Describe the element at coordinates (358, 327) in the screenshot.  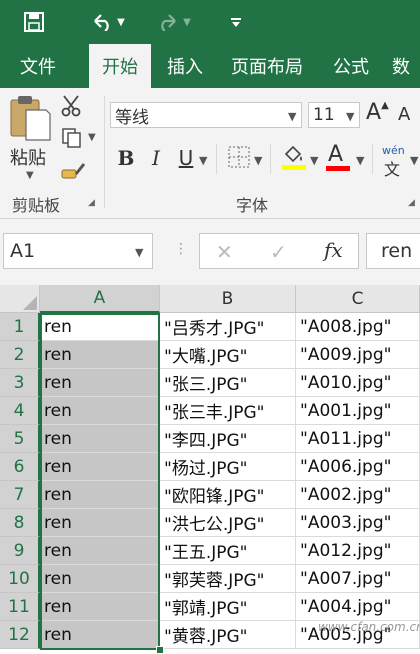
I see `cell-c: "A008.jpg"` at that location.